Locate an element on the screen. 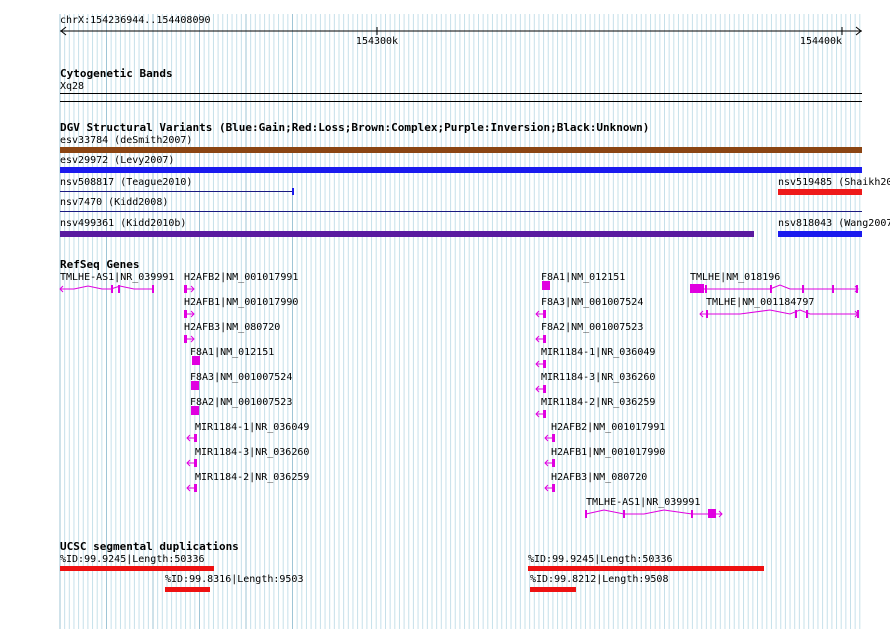  tick-label-154300k: 154300k is located at coordinates (377, 41).